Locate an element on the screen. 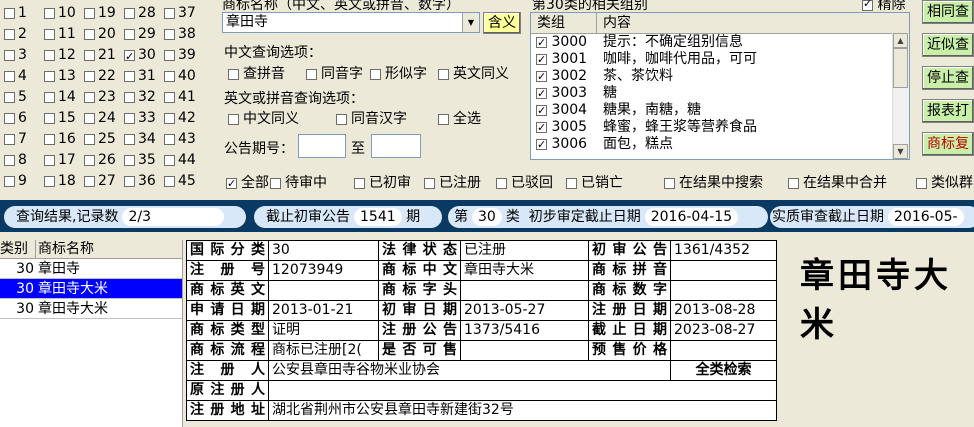  class-checkbox-34: 34 is located at coordinates (140, 139).